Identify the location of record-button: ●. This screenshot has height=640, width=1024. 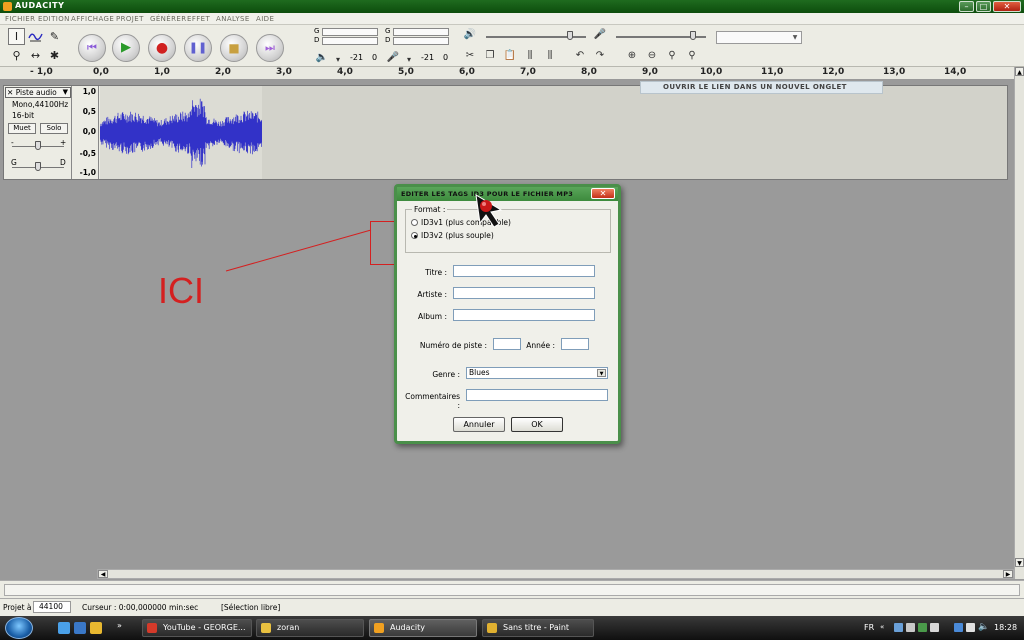
(162, 48).